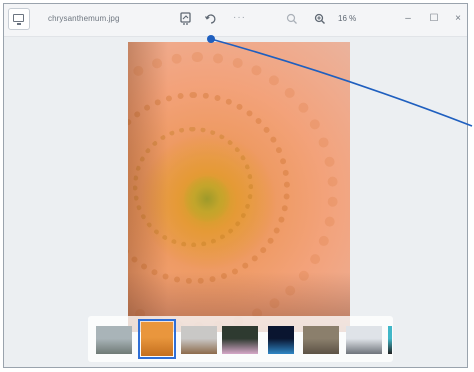 This screenshot has height=372, width=474. I want to click on thumb-koala, so click(321, 340).